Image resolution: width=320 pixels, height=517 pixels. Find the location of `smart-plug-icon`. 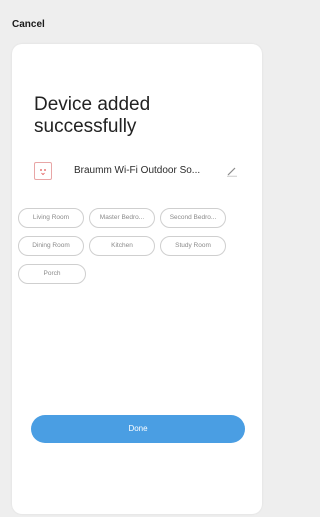

smart-plug-icon is located at coordinates (43, 171).